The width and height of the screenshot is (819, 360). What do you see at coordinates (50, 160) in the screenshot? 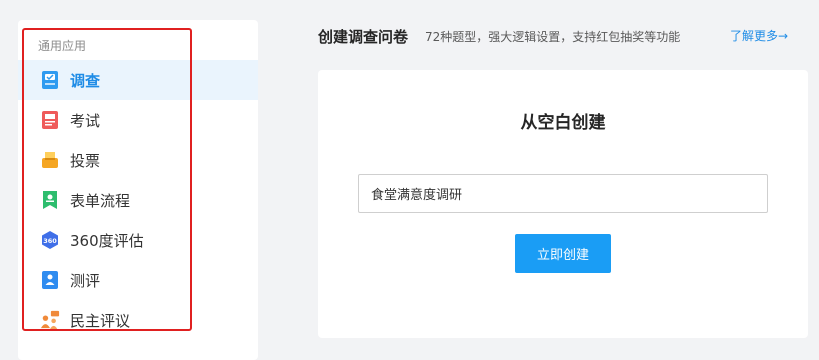
I see `vote-icon` at bounding box center [50, 160].